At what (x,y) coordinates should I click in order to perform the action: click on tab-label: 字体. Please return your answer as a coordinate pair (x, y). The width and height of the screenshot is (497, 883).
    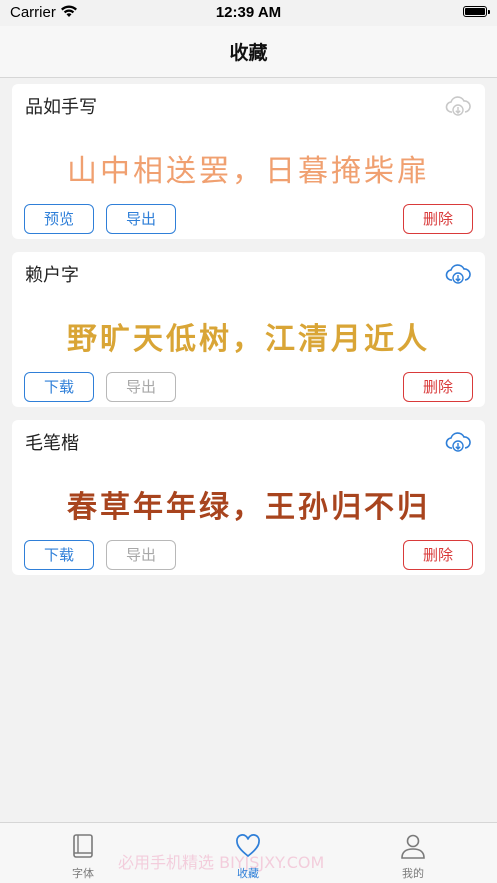
    Looking at the image, I should click on (83, 873).